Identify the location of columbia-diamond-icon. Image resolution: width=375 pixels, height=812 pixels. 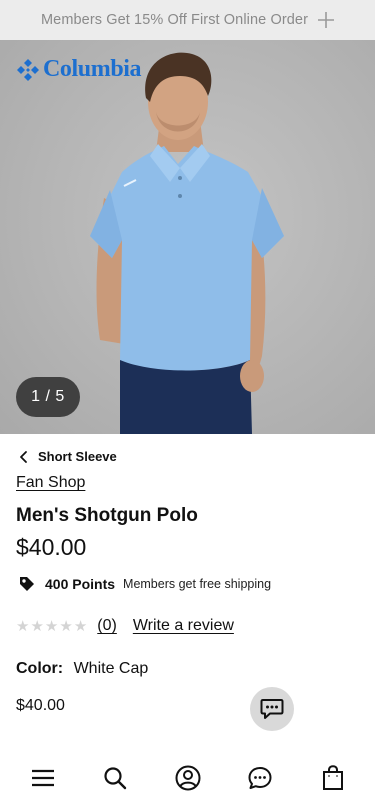
(28, 69).